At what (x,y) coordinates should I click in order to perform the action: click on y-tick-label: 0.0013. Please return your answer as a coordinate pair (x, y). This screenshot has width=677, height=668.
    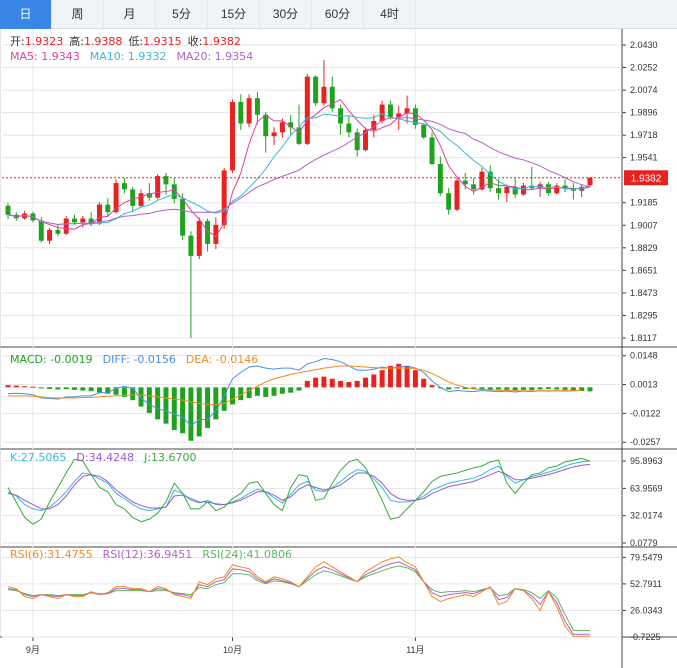
    Looking at the image, I should click on (644, 385).